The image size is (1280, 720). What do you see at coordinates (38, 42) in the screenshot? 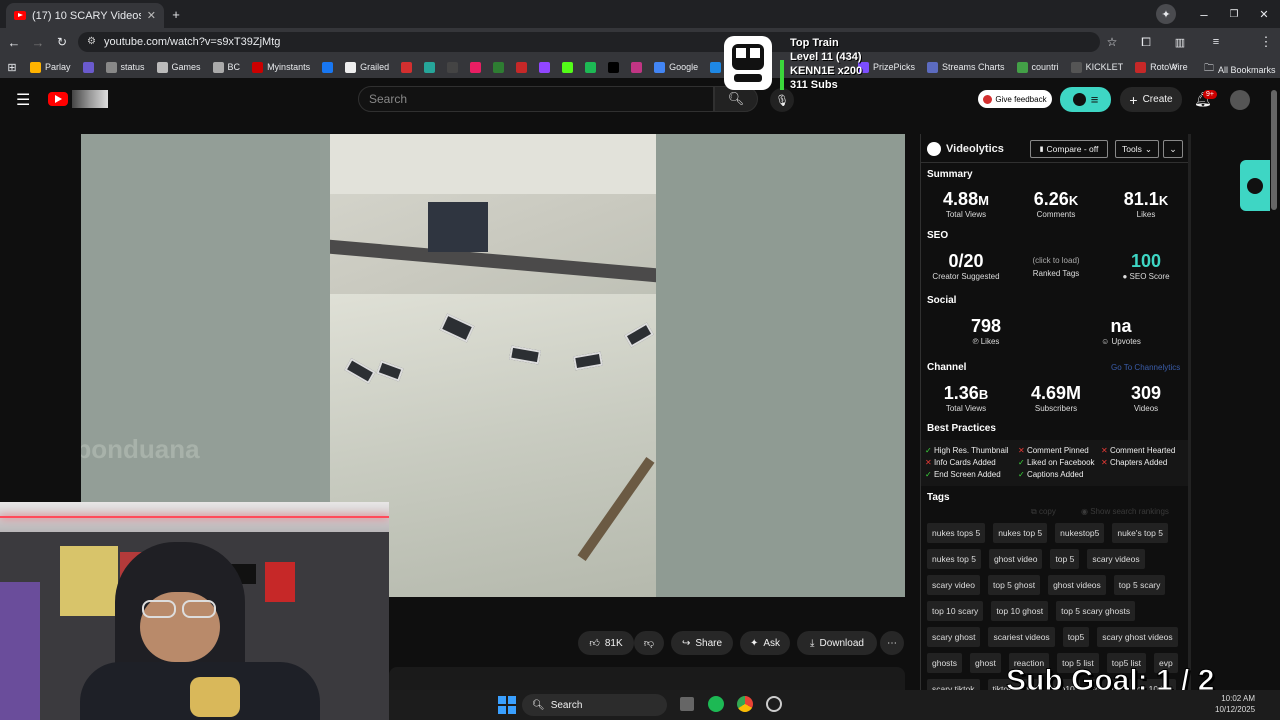
I see `forward-icon: →` at bounding box center [38, 42].